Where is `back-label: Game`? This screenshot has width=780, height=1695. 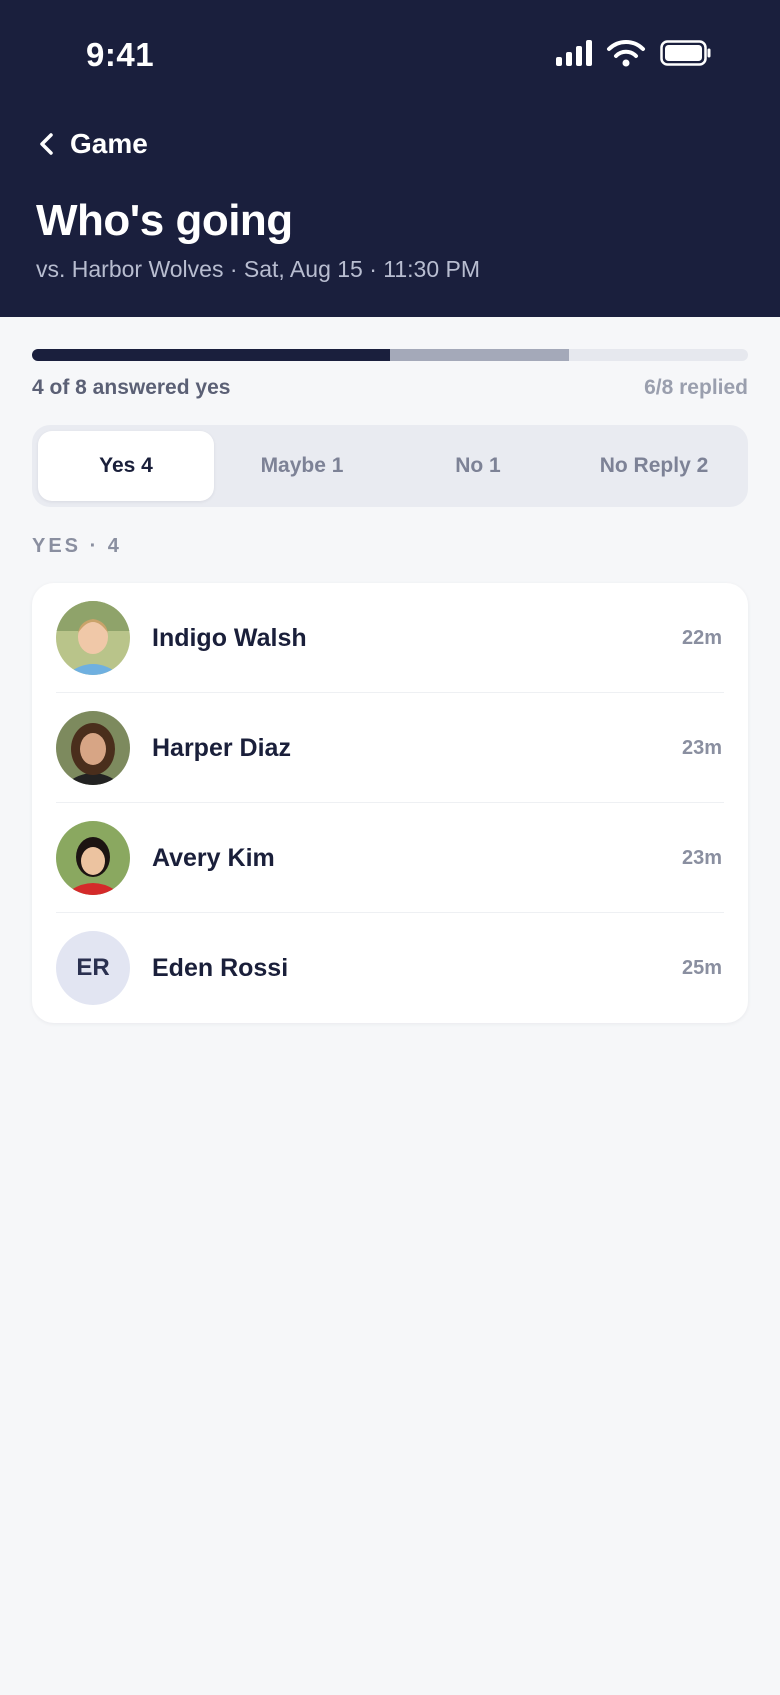
back-label: Game is located at coordinates (109, 143).